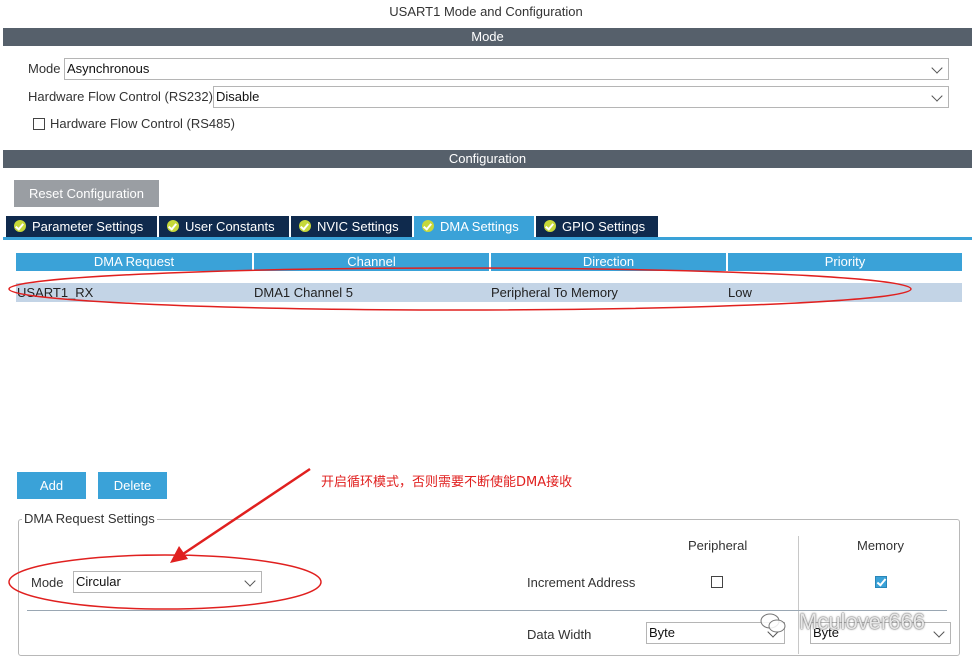  I want to click on arrow-icon, so click(245, 512).